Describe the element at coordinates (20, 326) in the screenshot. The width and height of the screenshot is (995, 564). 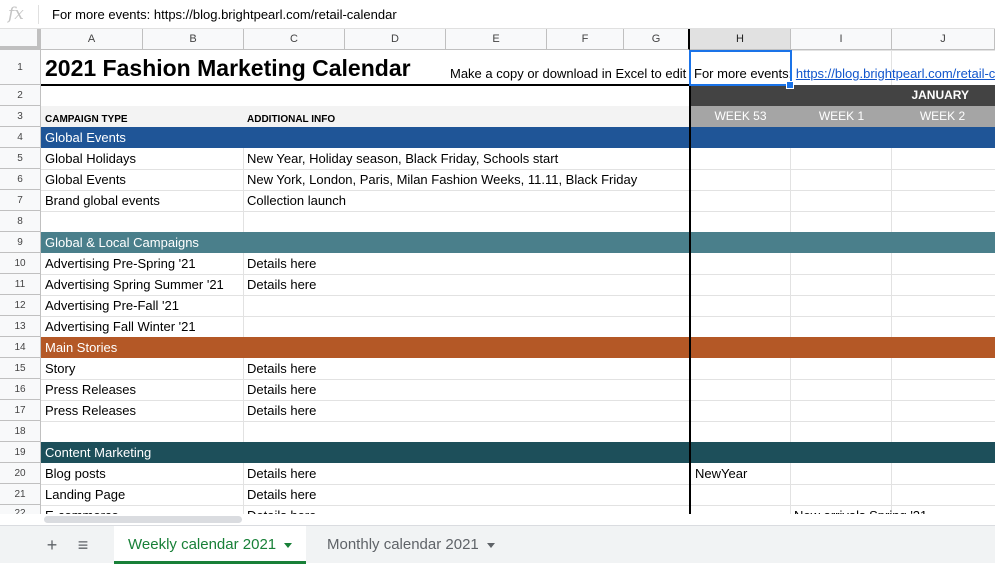
I see `row-header-13: 13` at that location.